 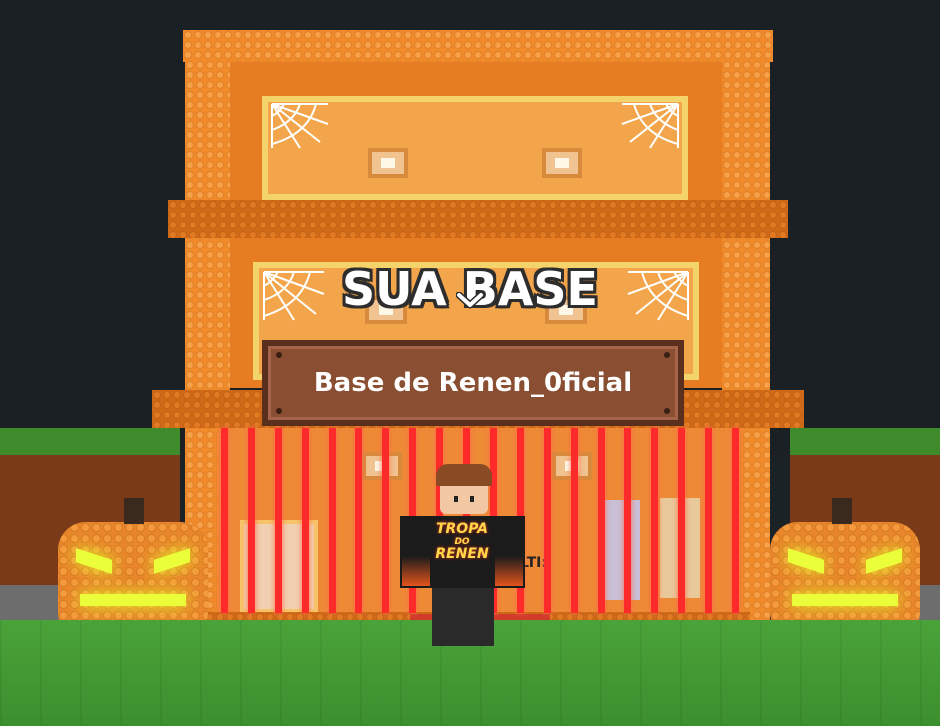 I want to click on shirt-text-bottom: RENEN, so click(x=462, y=554).